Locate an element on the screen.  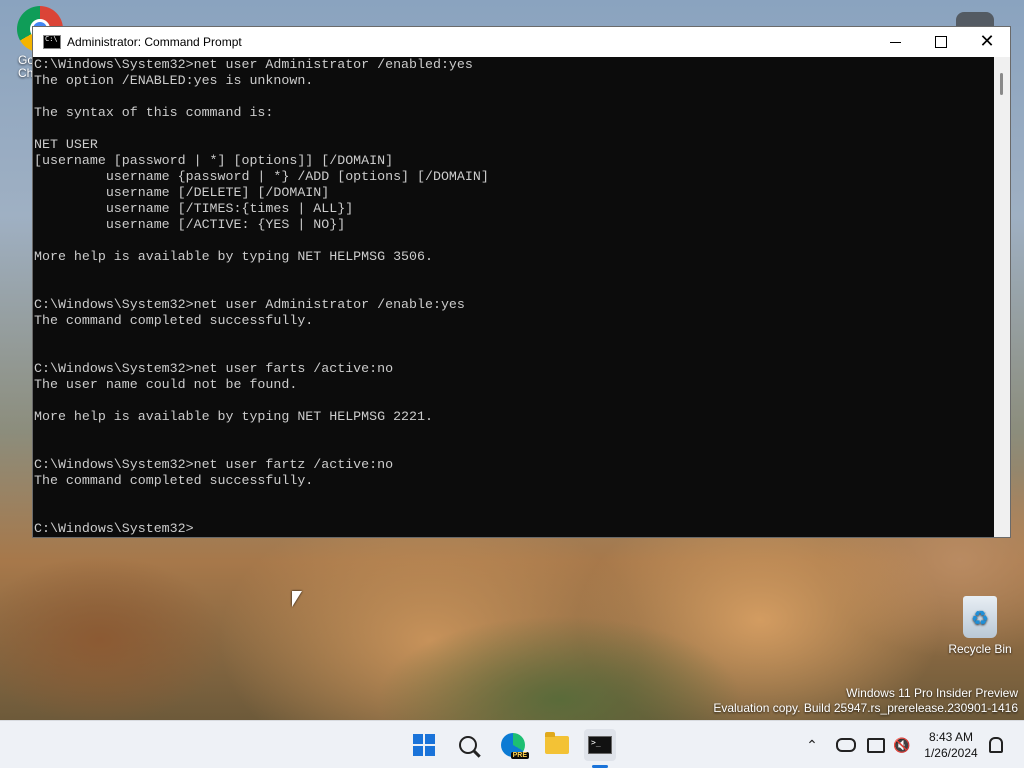
close-button: ✕ is located at coordinates (987, 42).